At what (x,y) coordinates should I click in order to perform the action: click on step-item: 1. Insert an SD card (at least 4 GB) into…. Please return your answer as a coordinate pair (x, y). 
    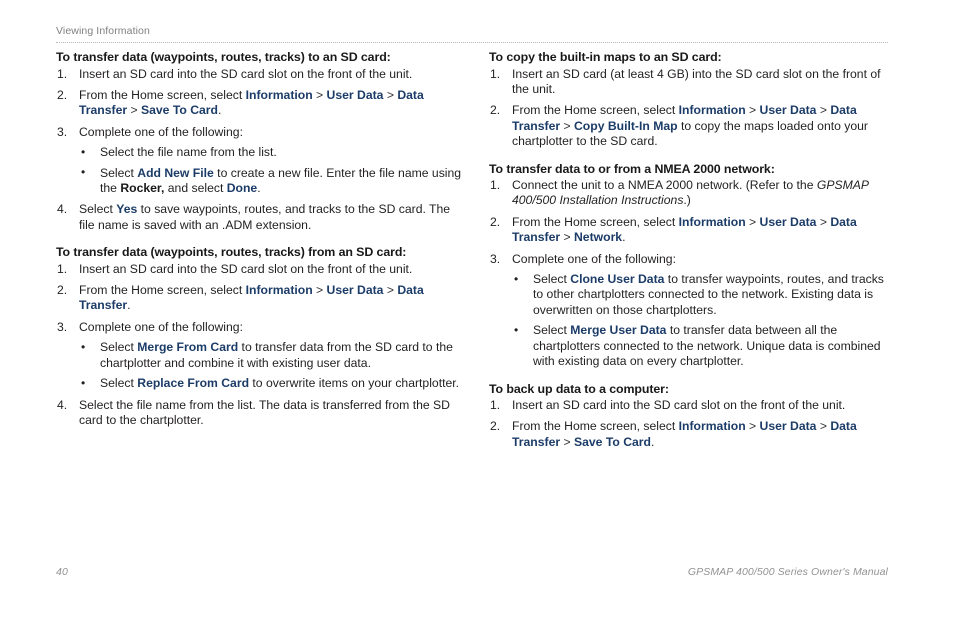
    Looking at the image, I should click on (692, 82).